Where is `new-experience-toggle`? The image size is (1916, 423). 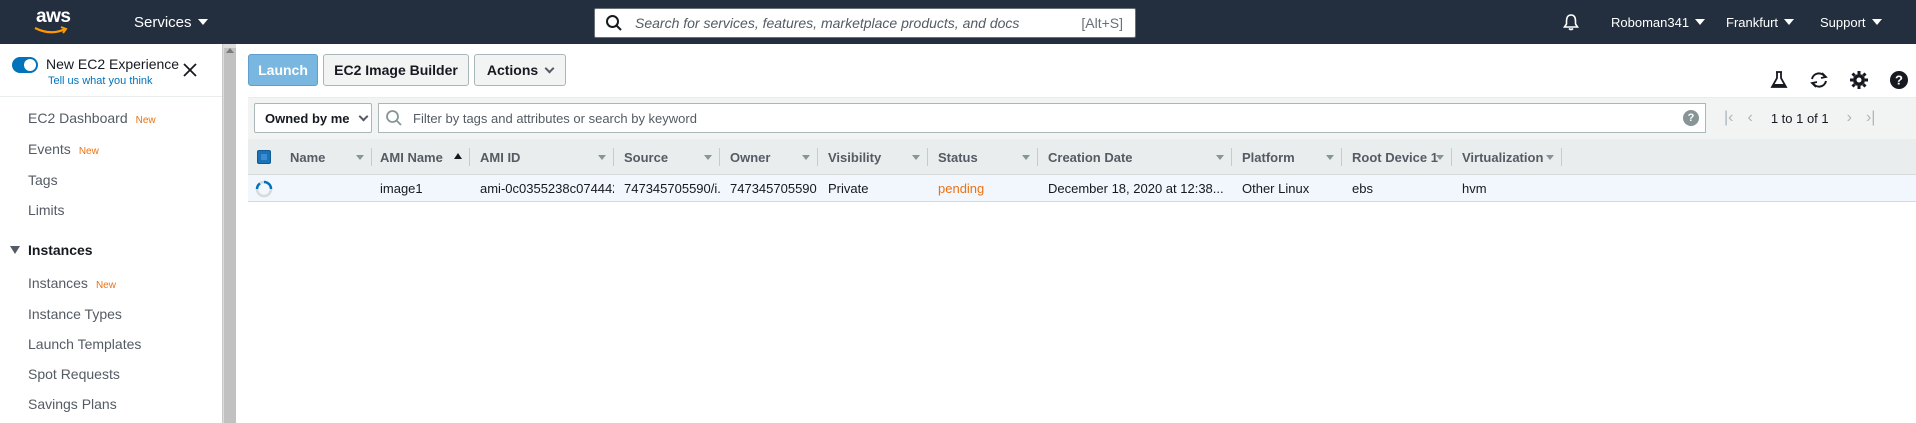 new-experience-toggle is located at coordinates (25, 65).